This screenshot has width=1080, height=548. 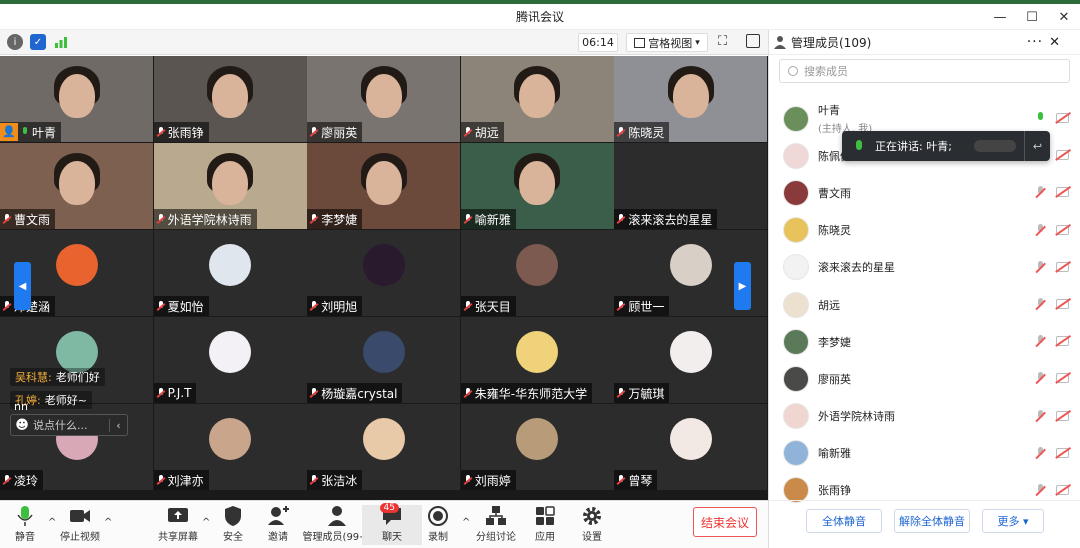 I want to click on stop-video-button: 停止视频, so click(x=80, y=524).